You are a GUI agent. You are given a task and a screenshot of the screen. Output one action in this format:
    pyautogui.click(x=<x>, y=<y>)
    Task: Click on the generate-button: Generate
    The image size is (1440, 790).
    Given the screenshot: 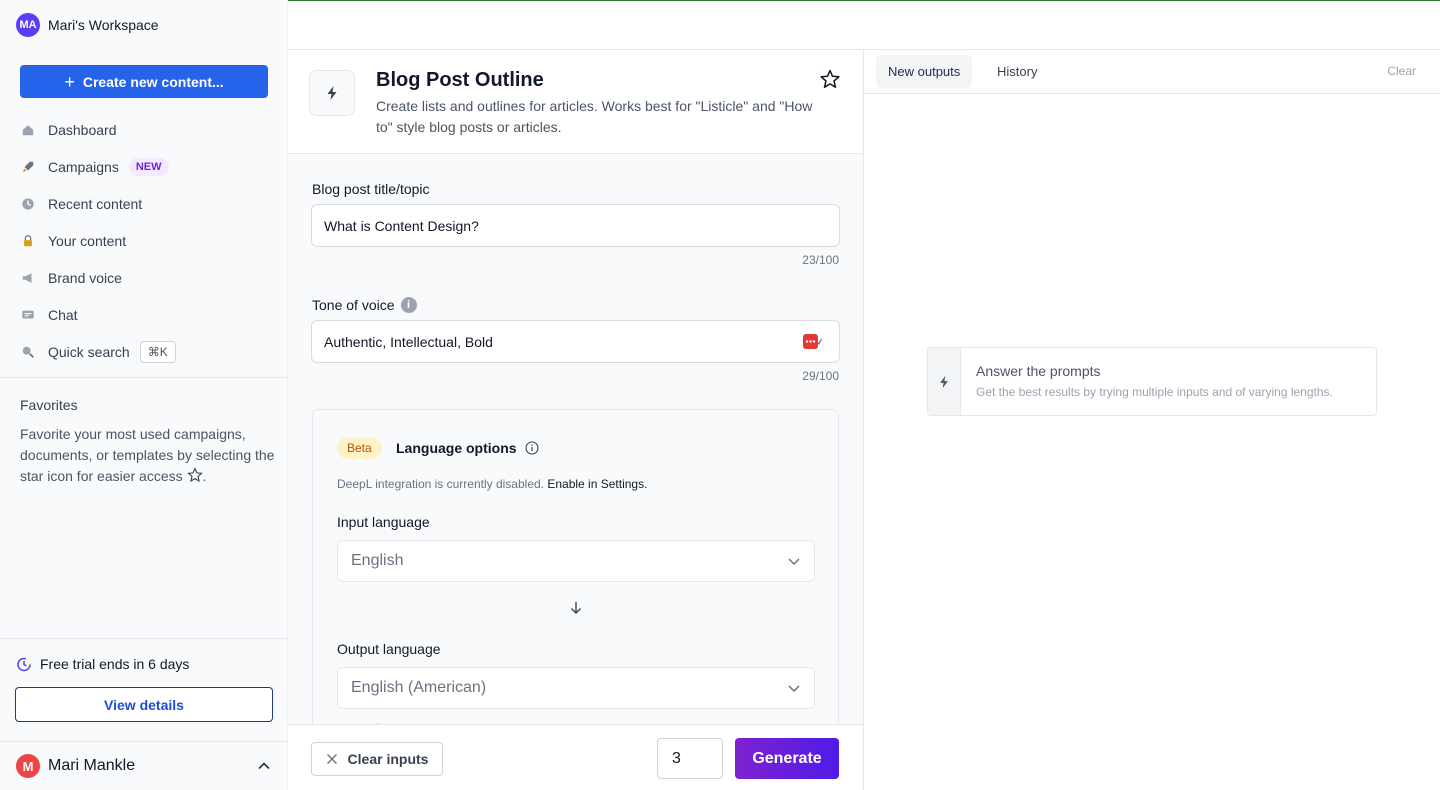 What is the action you would take?
    pyautogui.click(x=787, y=758)
    